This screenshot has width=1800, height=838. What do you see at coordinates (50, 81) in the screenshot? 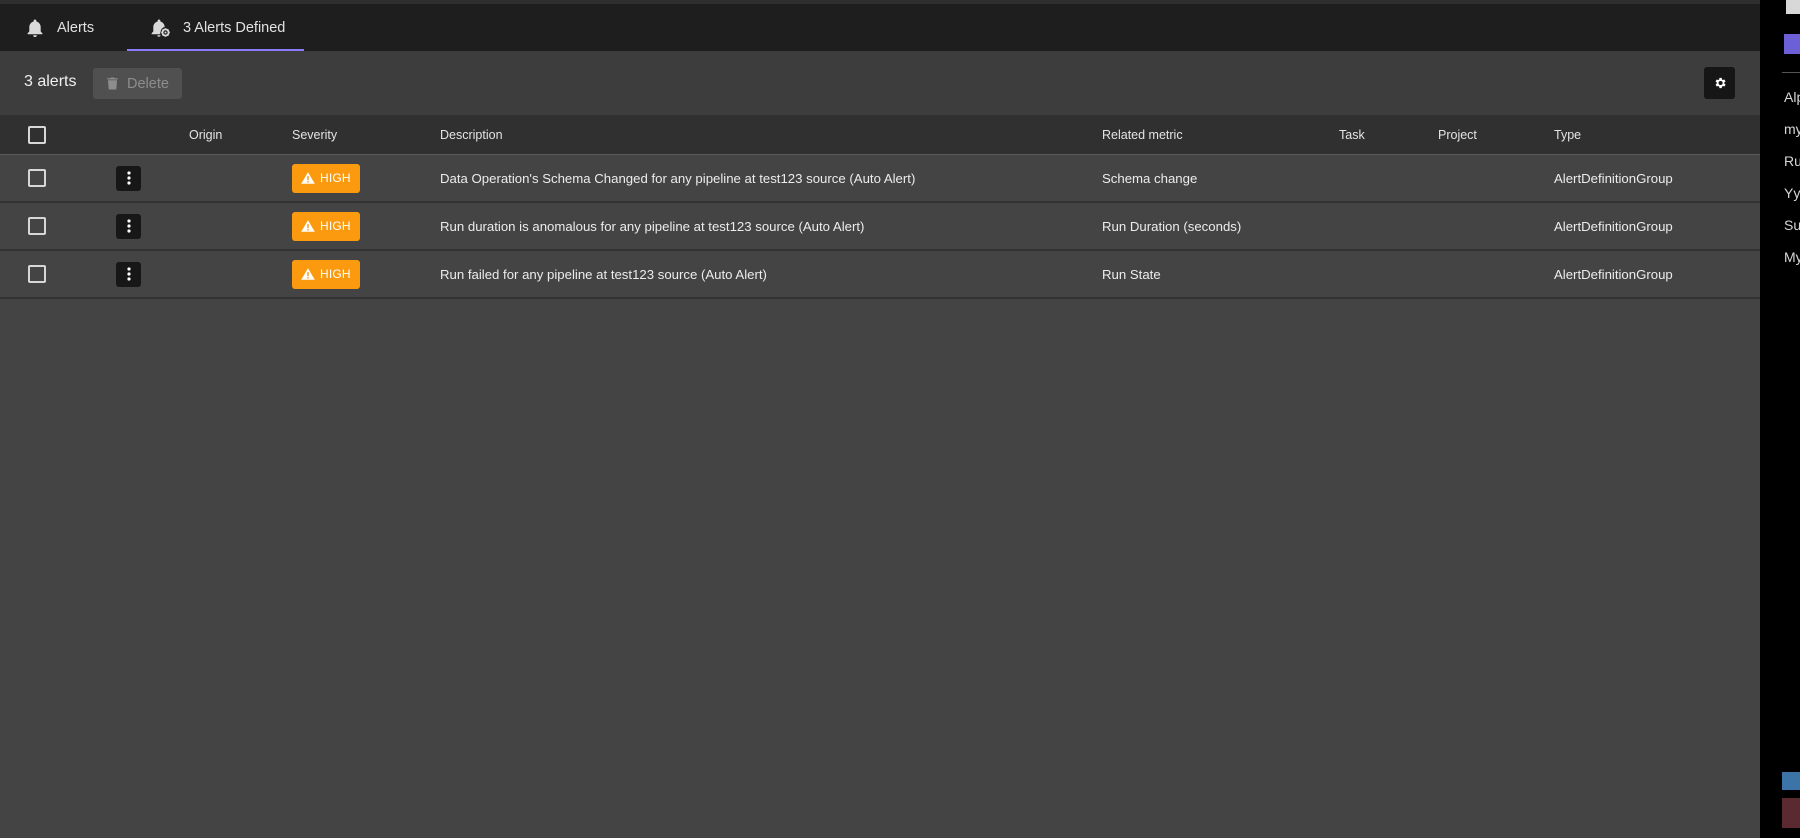
I see `alert-count: 3 alerts` at bounding box center [50, 81].